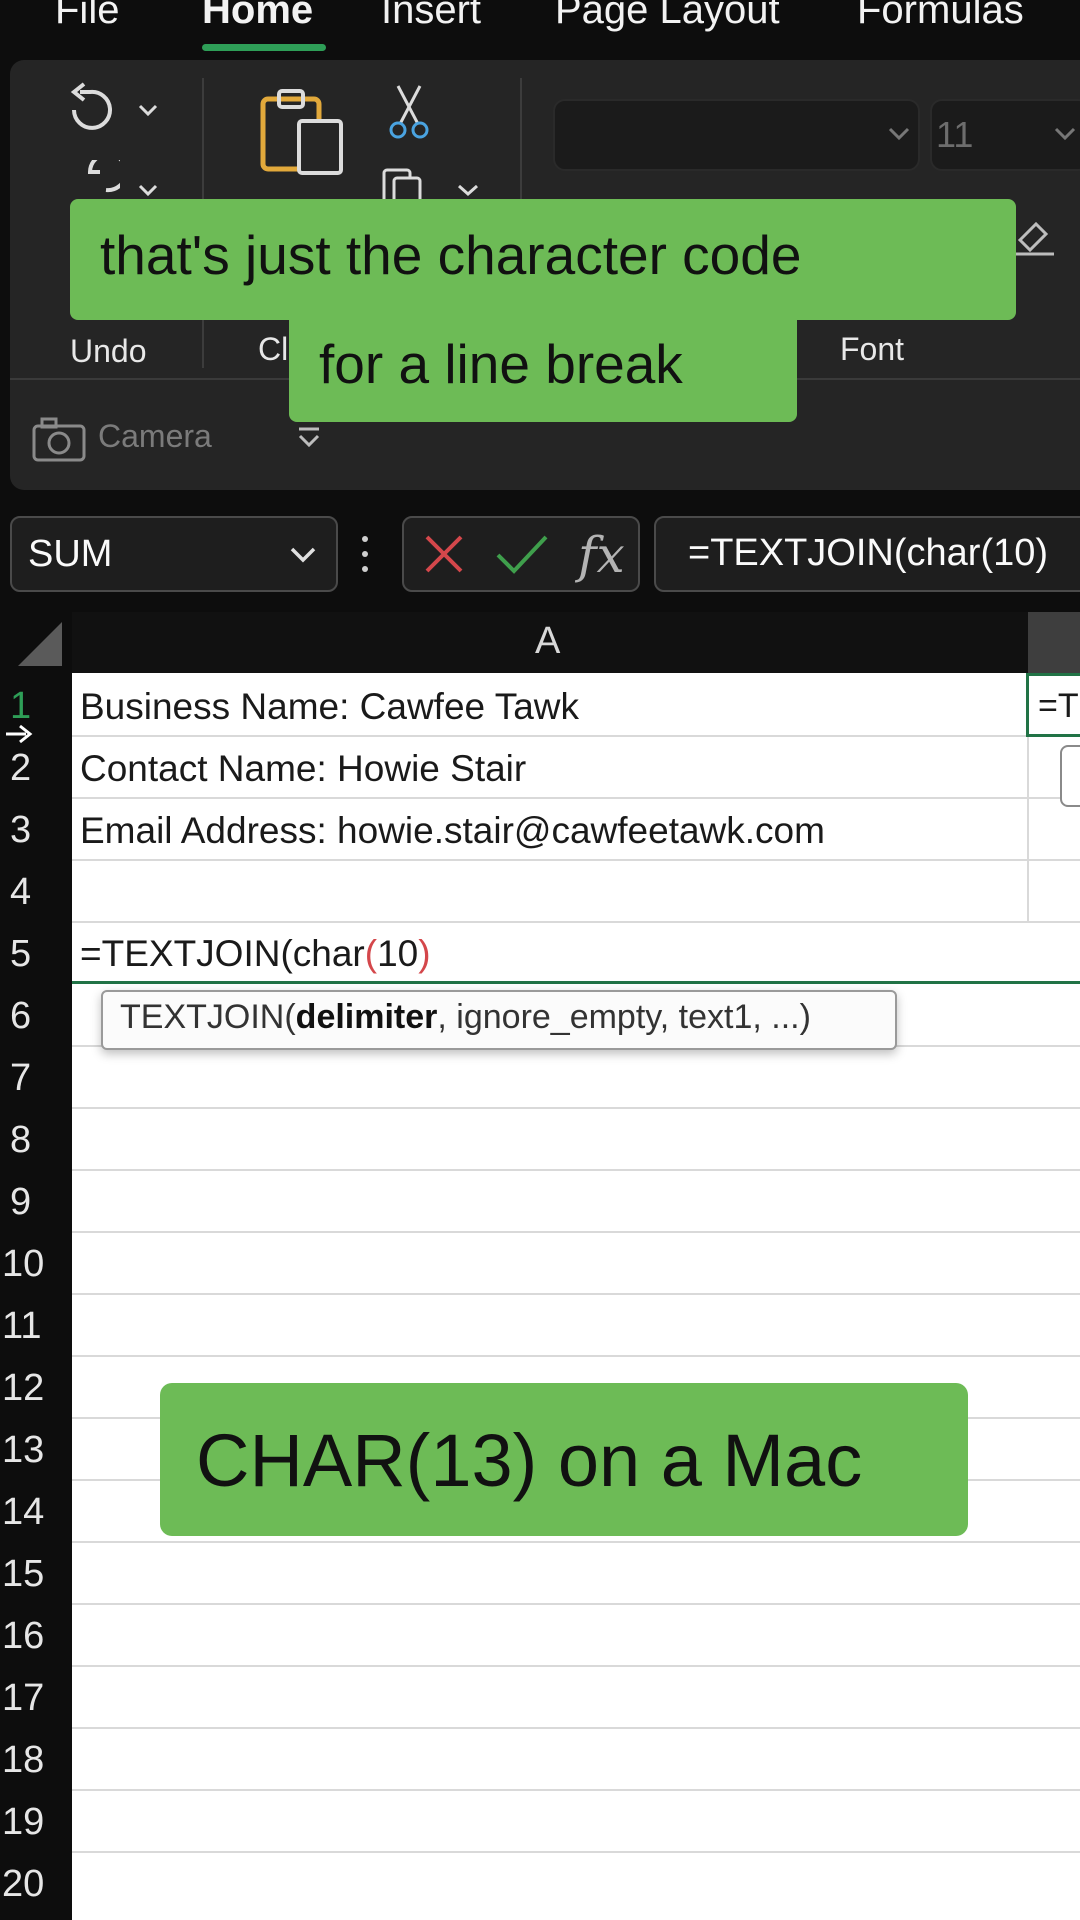 The width and height of the screenshot is (1080, 1920). Describe the element at coordinates (444, 554) in the screenshot. I see `cancel-icon` at that location.